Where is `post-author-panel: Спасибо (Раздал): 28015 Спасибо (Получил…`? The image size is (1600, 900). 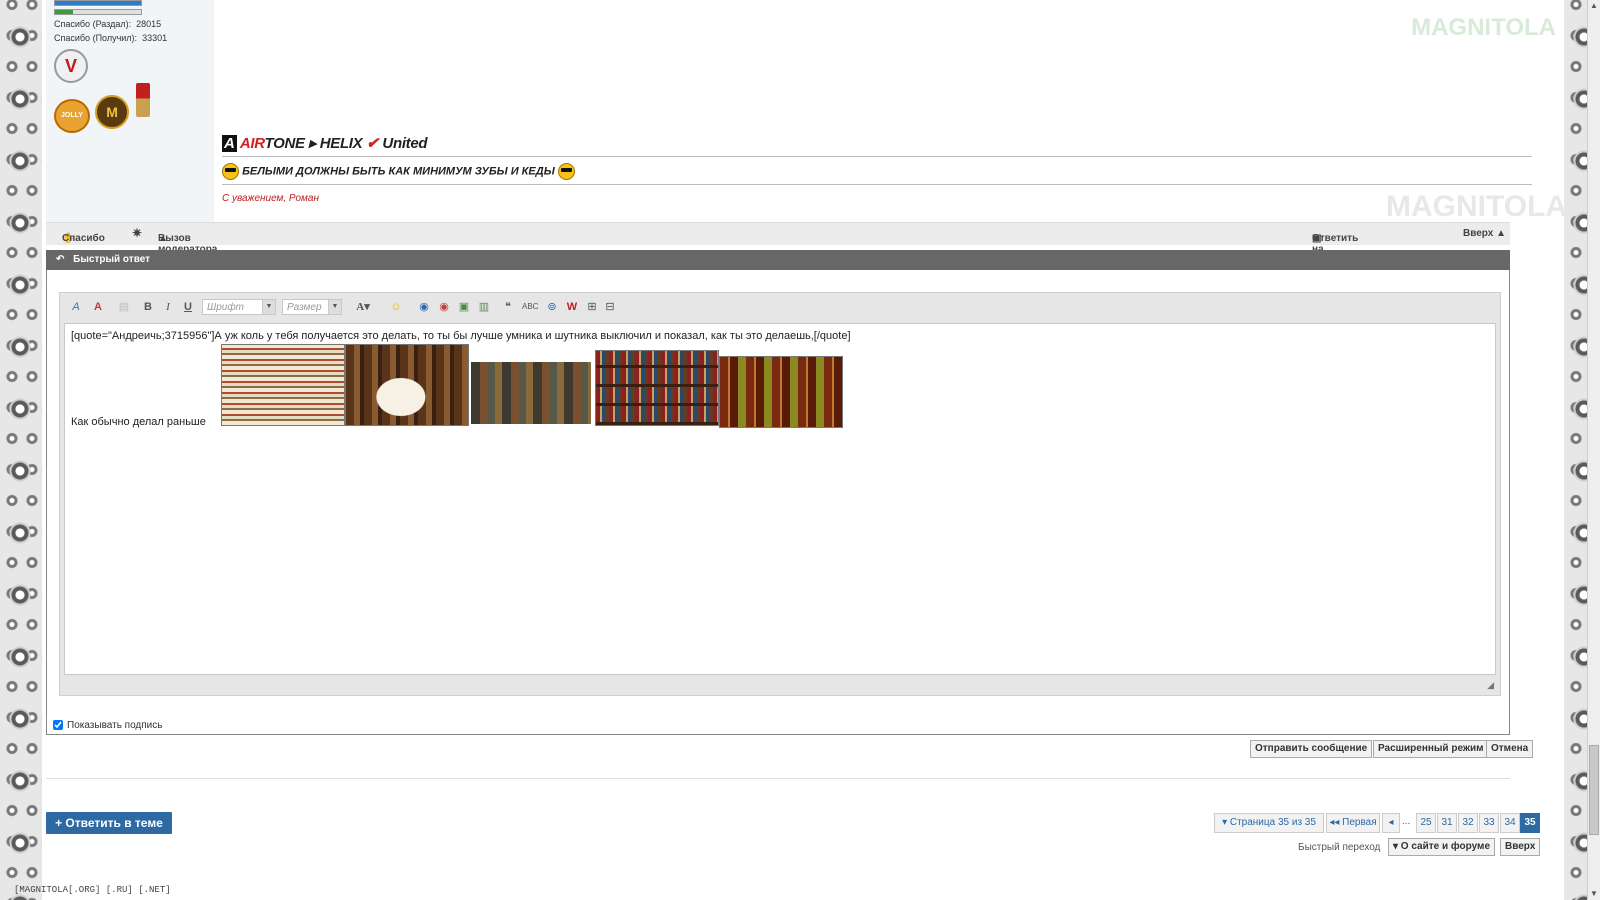 post-author-panel: Спасибо (Раздал): 28015 Спасибо (Получил… is located at coordinates (130, 111).